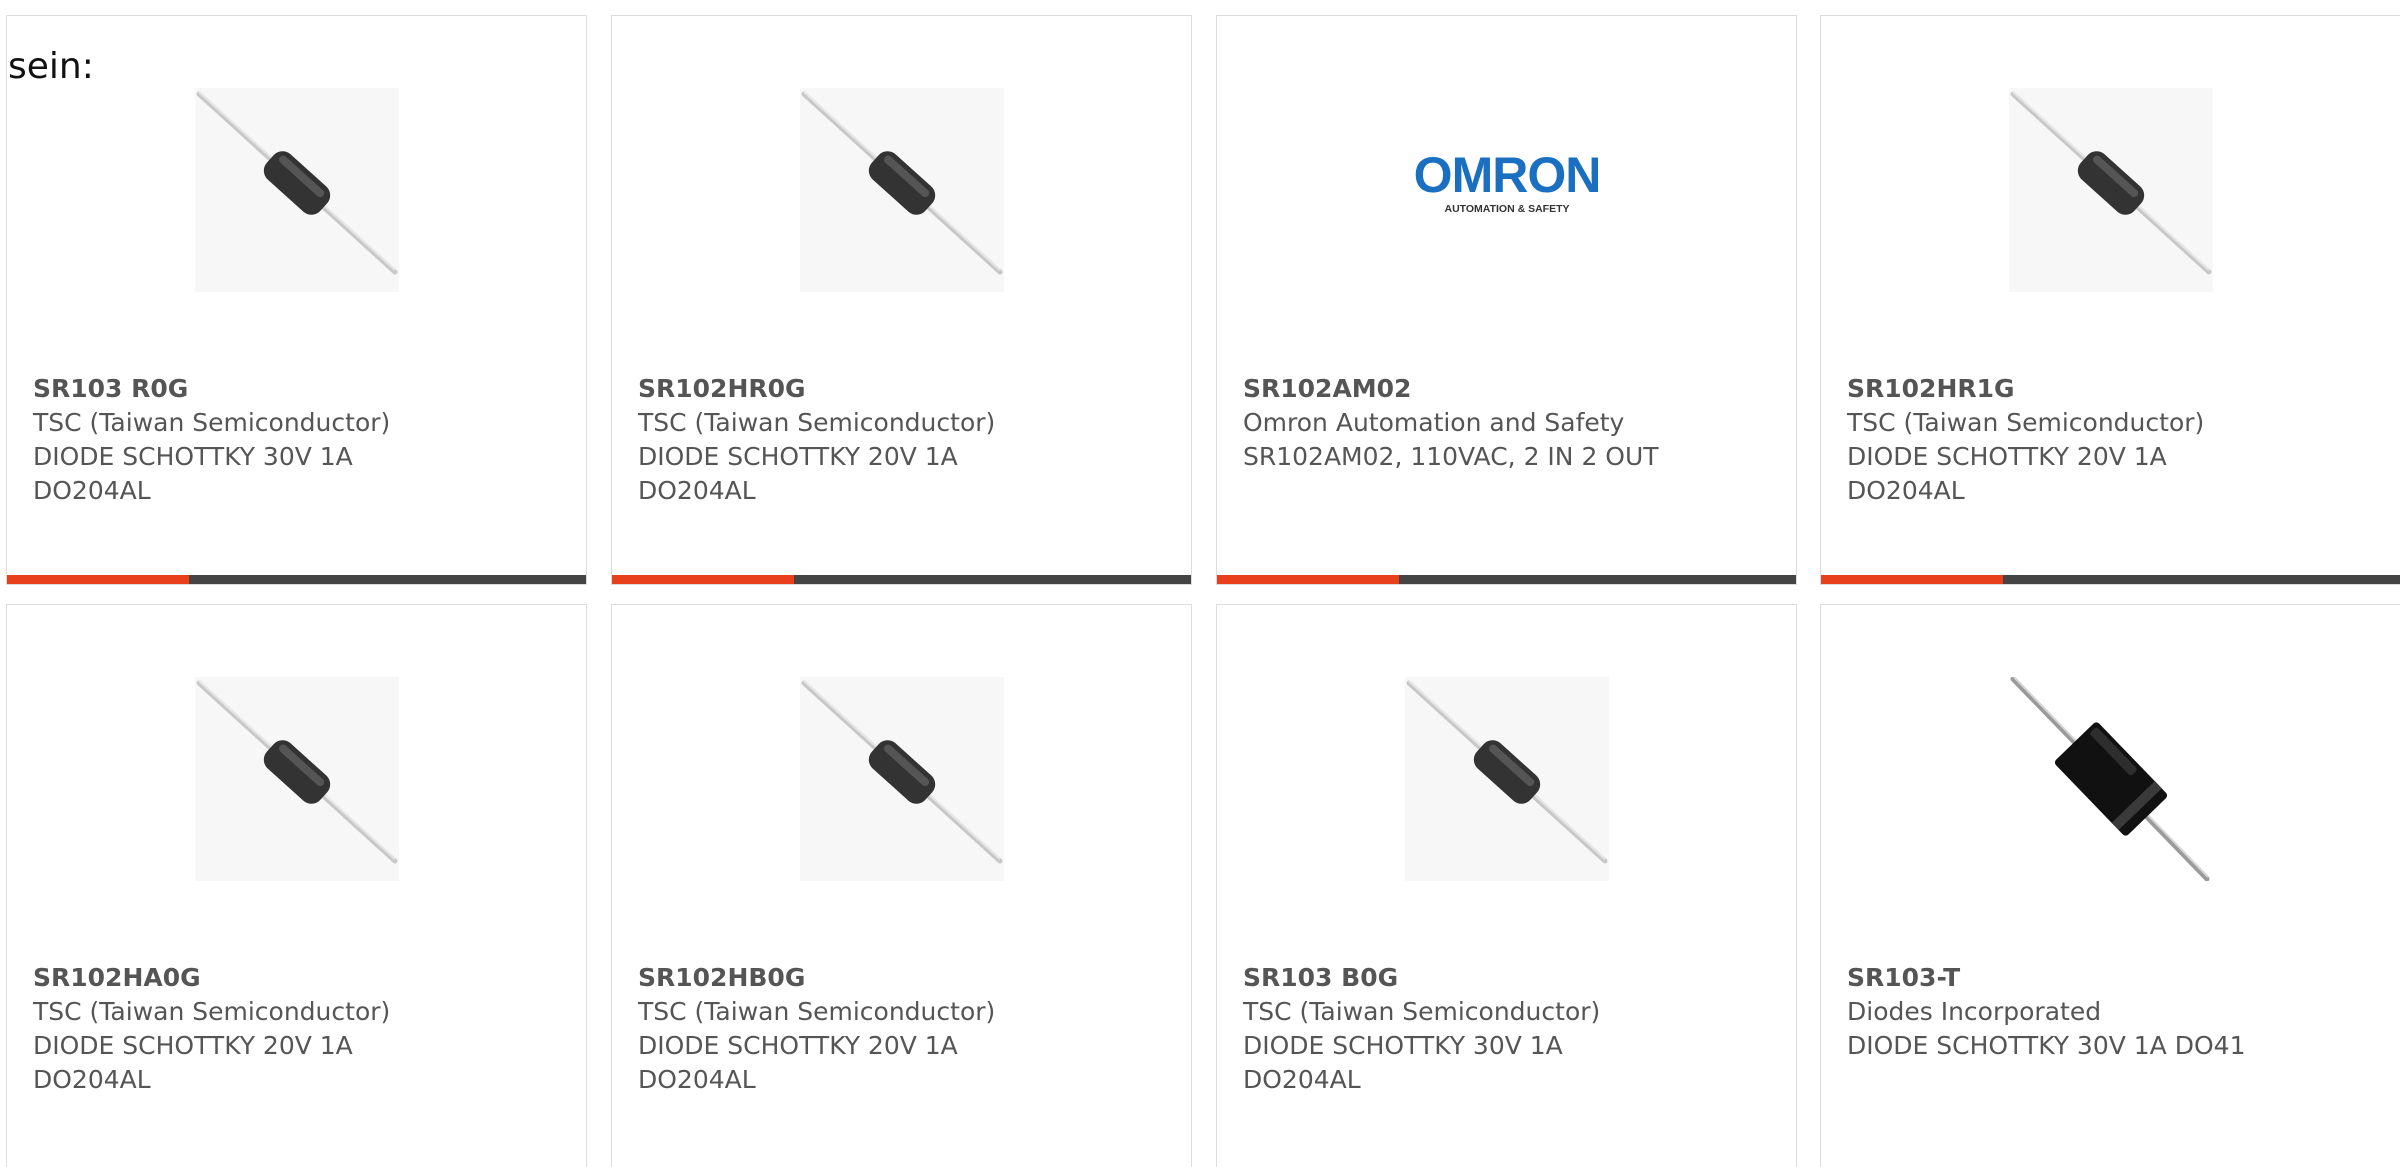 The width and height of the screenshot is (2400, 1167). What do you see at coordinates (299, 978) in the screenshot?
I see `part-number: SR102HA0G` at bounding box center [299, 978].